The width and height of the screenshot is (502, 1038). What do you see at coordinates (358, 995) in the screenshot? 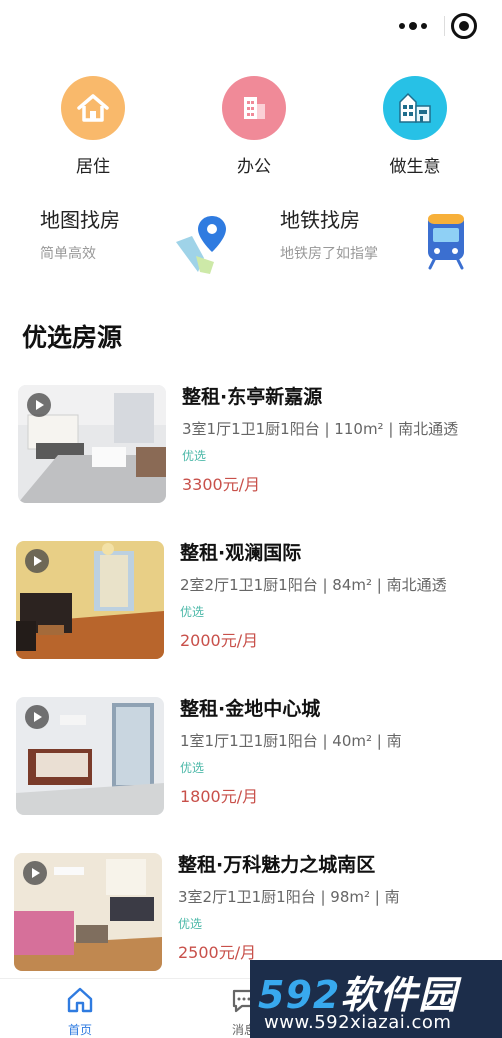
I see `watermark-logo: 592软件园` at bounding box center [358, 995].